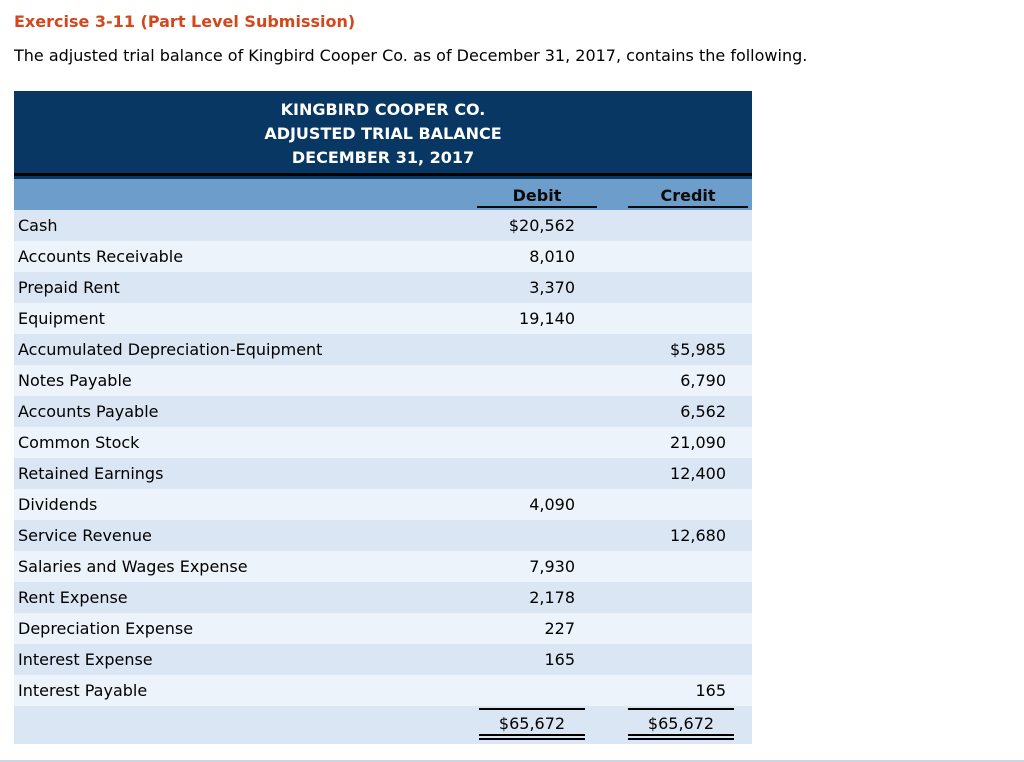  Describe the element at coordinates (552, 256) in the screenshot. I see `debit-amount-cell: 8,010` at that location.